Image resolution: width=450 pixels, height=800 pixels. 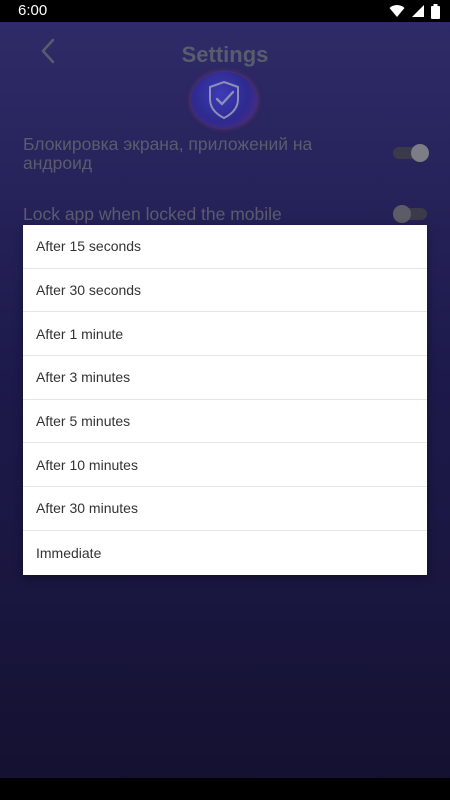 I want to click on shield-check-icon, so click(x=224, y=100).